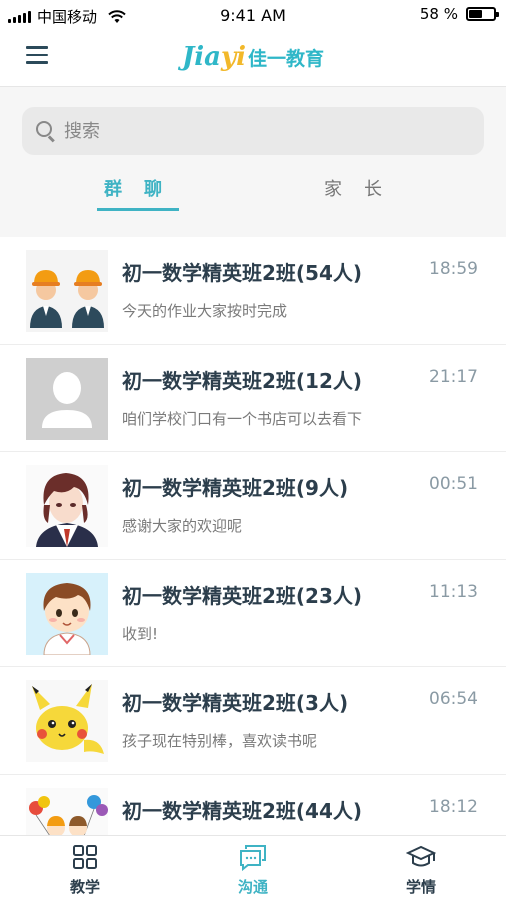 This screenshot has height=901, width=506. What do you see at coordinates (420, 887) in the screenshot?
I see `bottom-tab-label: 学情` at bounding box center [420, 887].